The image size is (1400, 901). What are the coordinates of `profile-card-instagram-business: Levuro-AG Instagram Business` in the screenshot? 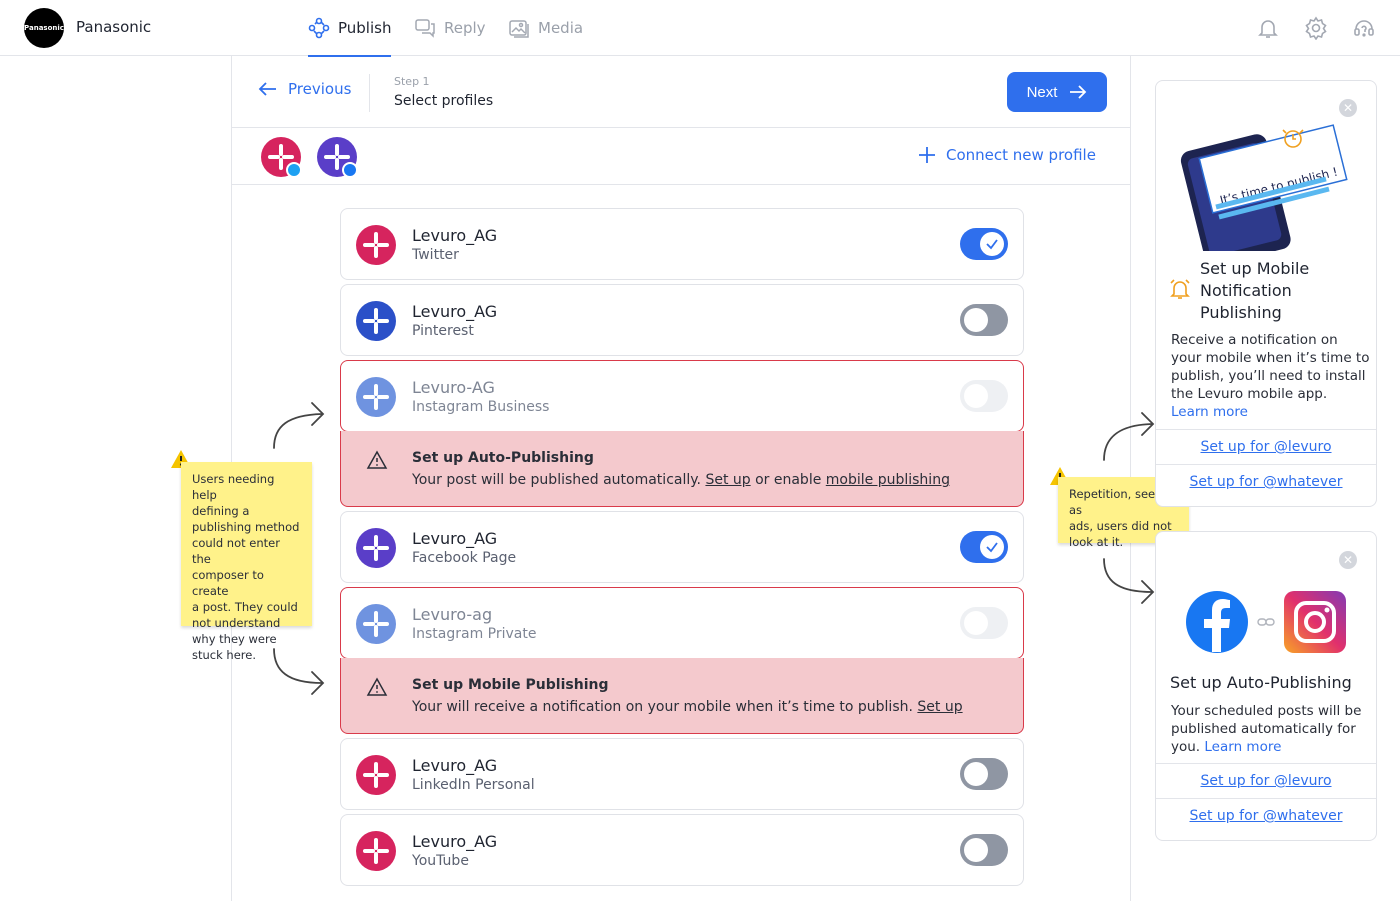 It's located at (682, 396).